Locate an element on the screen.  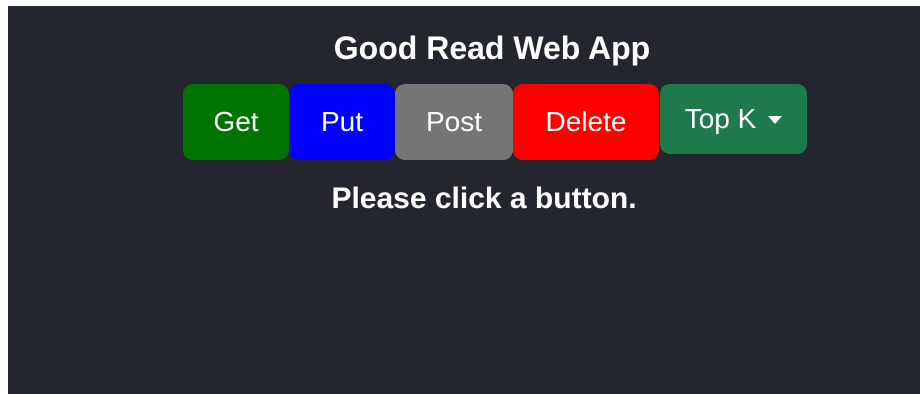
get-button: Get is located at coordinates (236, 122).